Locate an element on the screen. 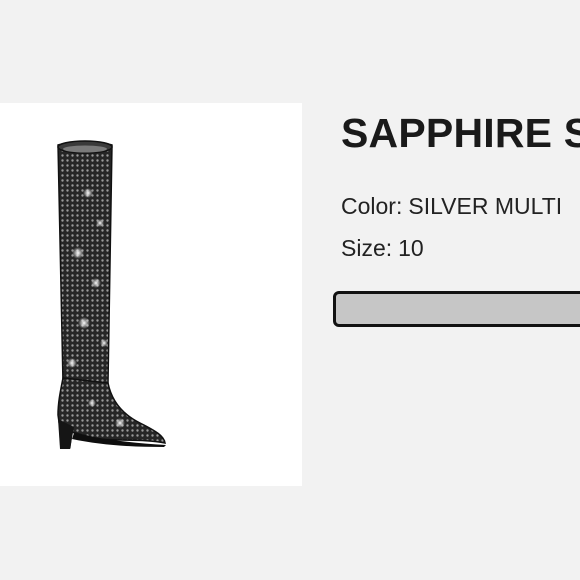 Image resolution: width=580 pixels, height=580 pixels. size-attribute: Size: 10 is located at coordinates (382, 248).